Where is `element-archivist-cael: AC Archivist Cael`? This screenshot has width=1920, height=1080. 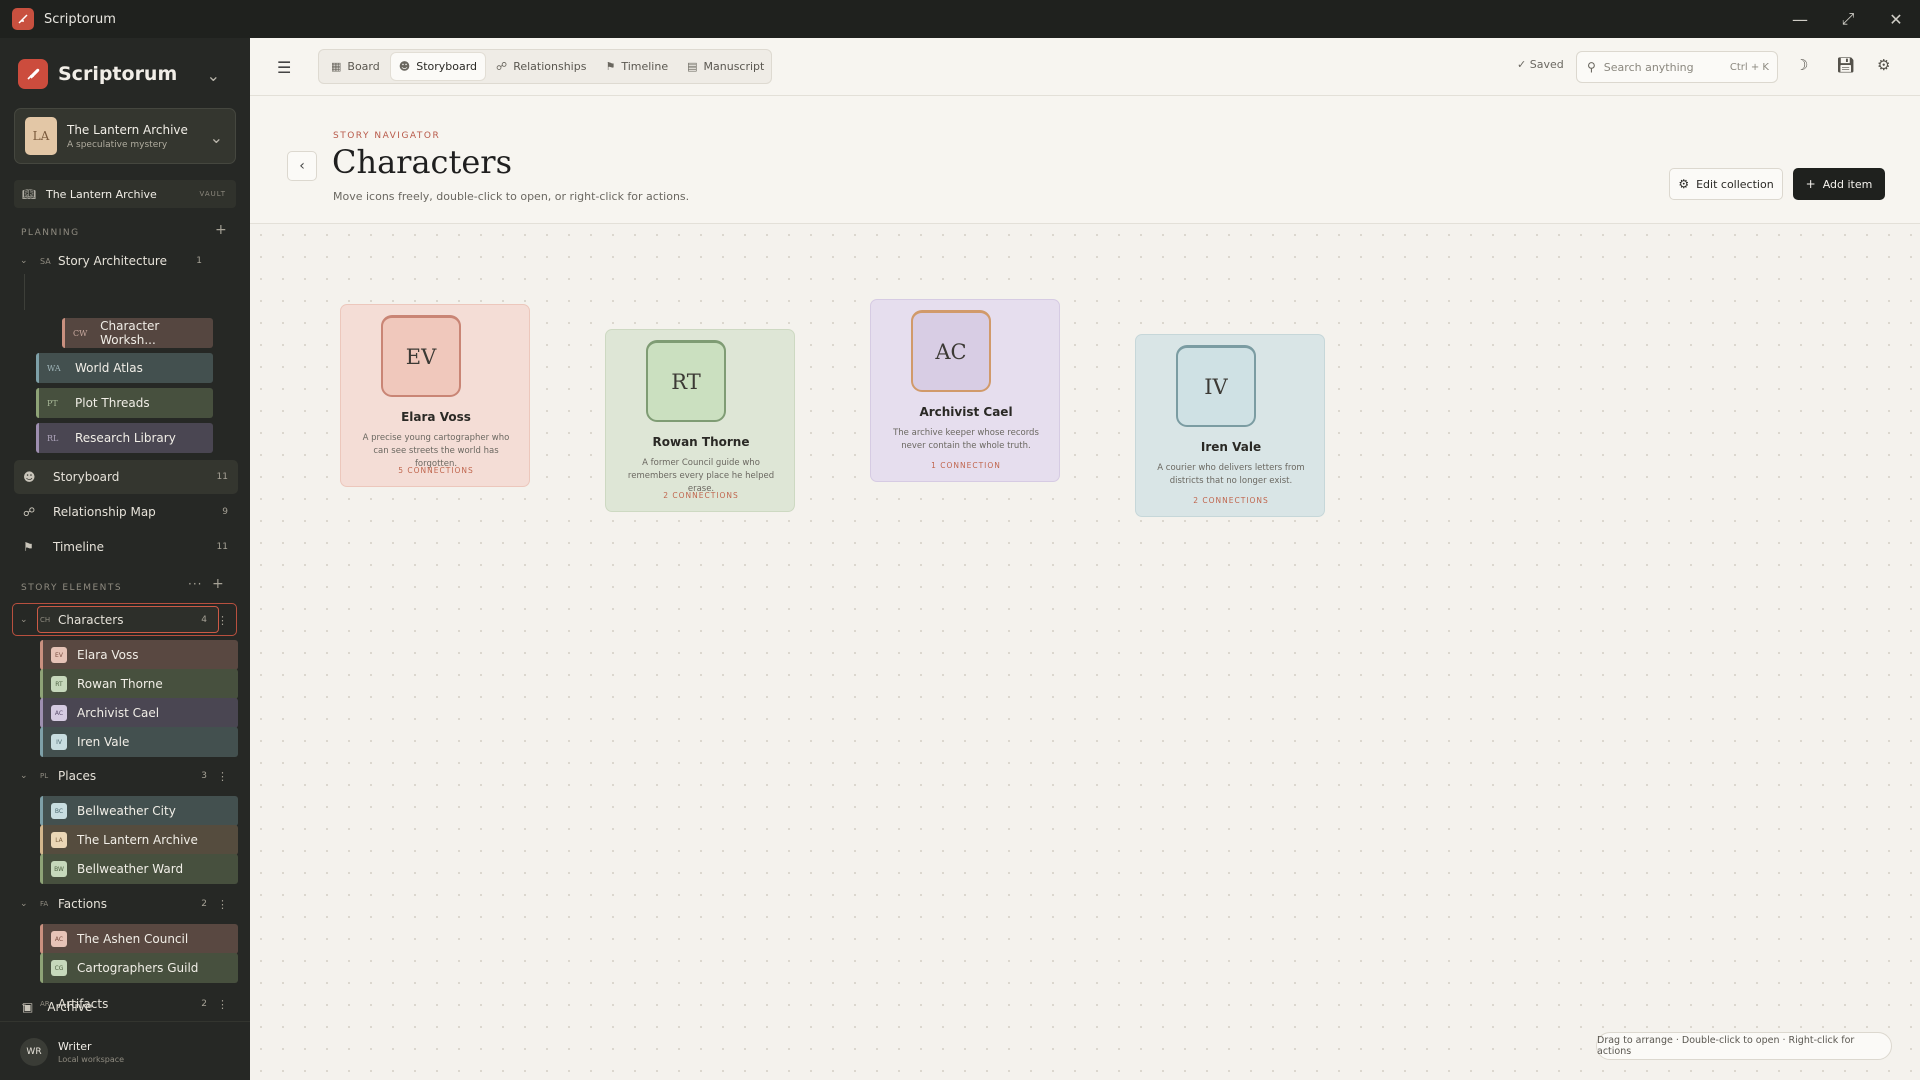
element-archivist-cael: AC Archivist Cael is located at coordinates (139, 713).